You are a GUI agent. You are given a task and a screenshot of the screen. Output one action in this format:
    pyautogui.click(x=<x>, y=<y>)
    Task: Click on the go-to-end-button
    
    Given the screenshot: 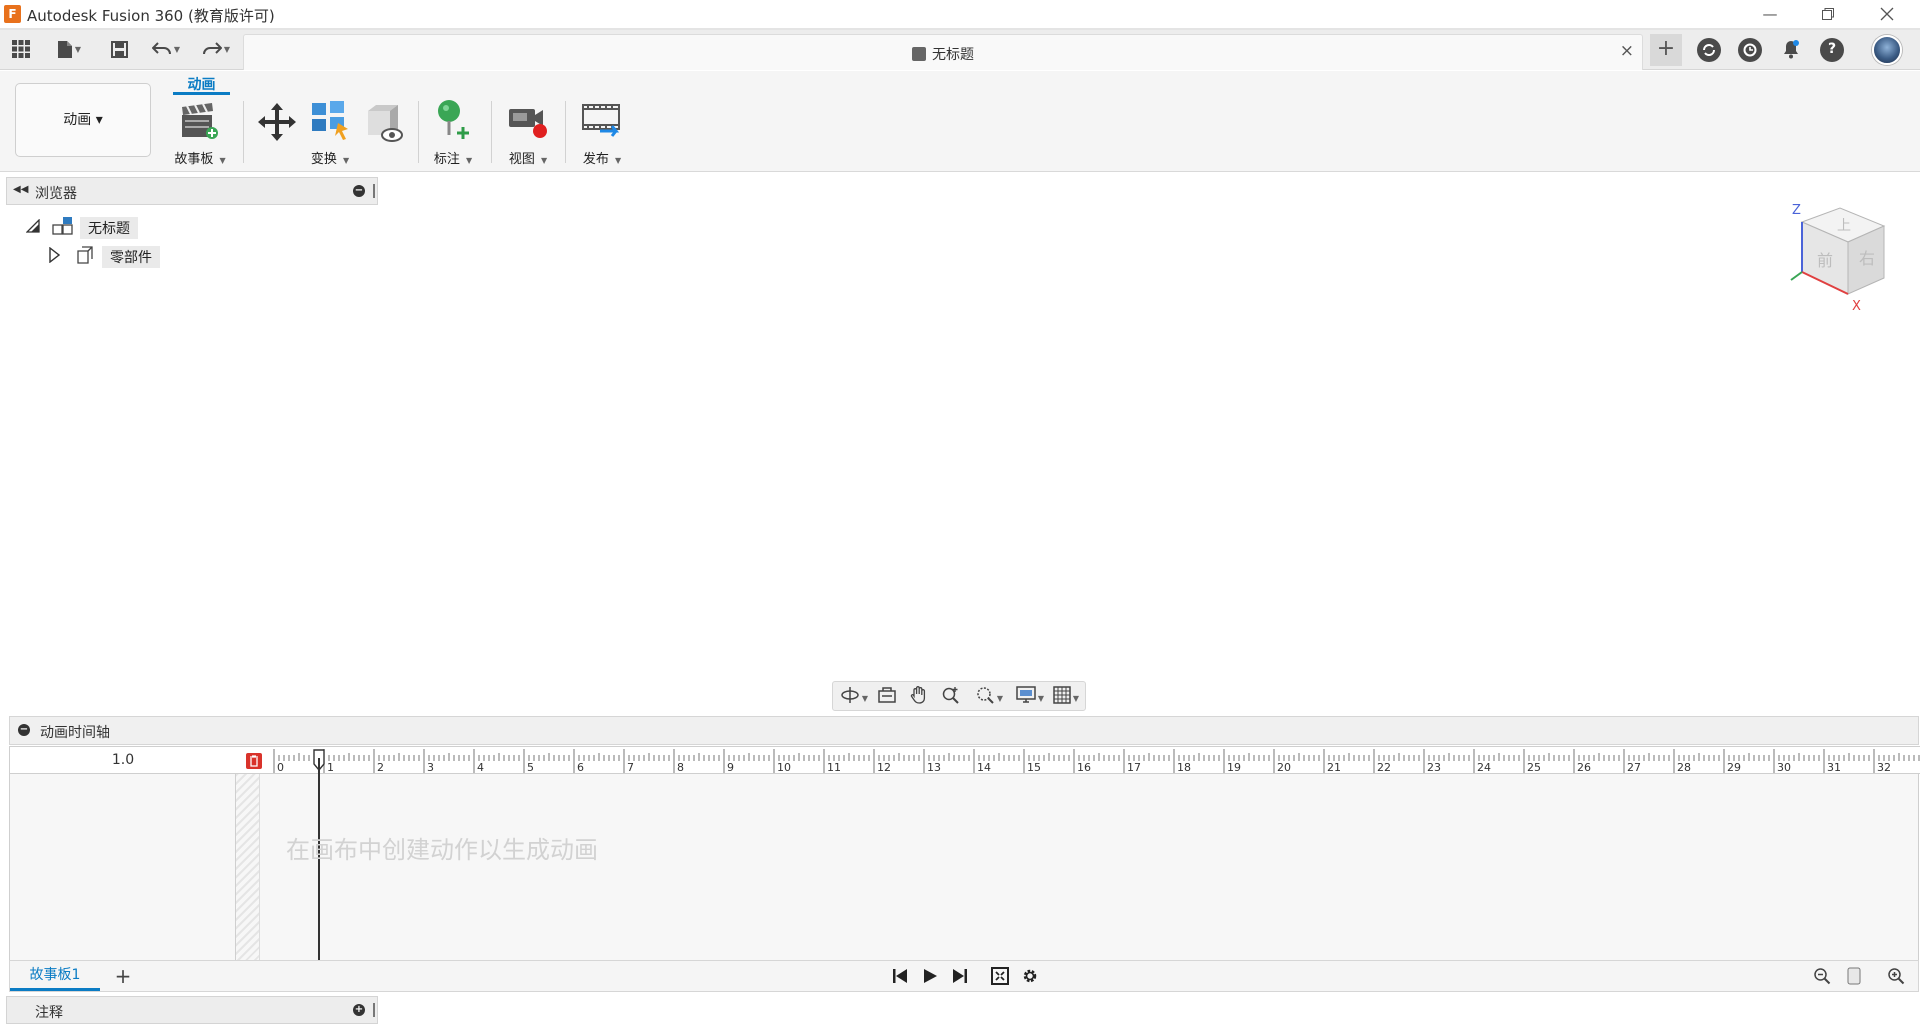 What is the action you would take?
    pyautogui.click(x=960, y=977)
    